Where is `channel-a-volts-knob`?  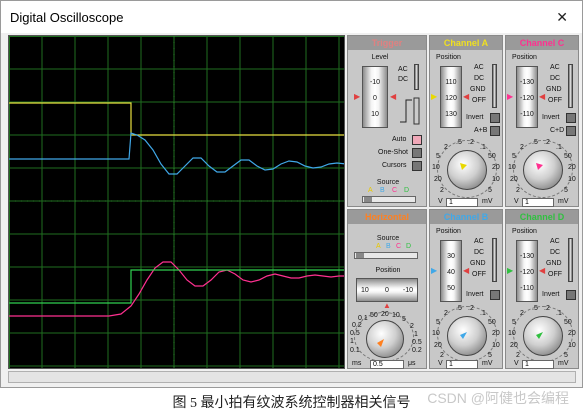 channel-a-volts-knob is located at coordinates (467, 170).